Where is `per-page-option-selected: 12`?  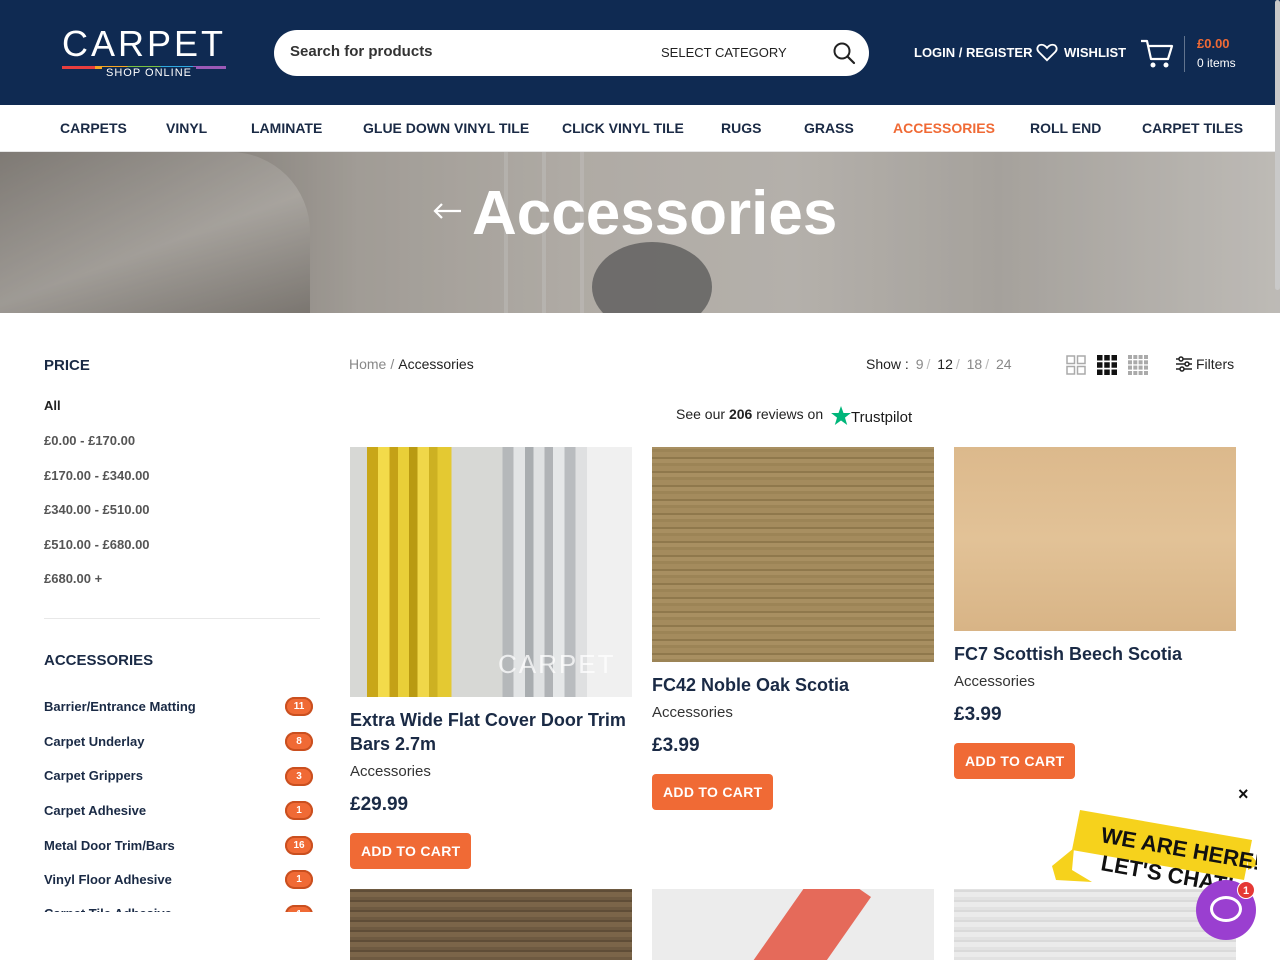 per-page-option-selected: 12 is located at coordinates (945, 364).